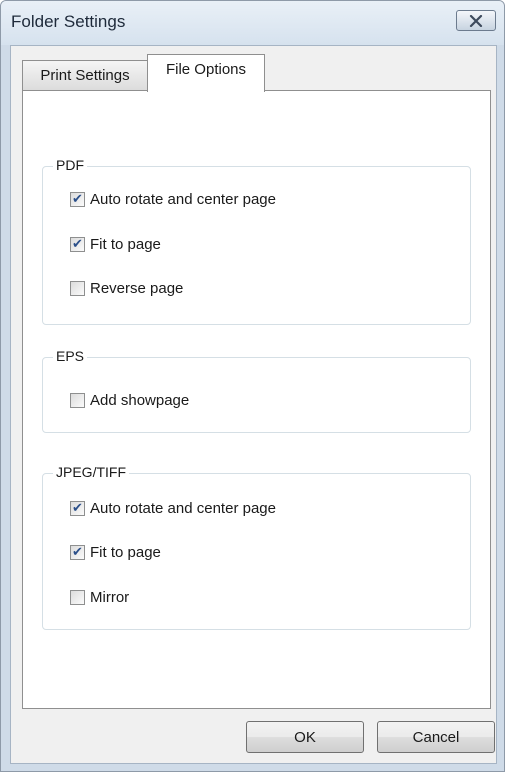 This screenshot has height=772, width=505. What do you see at coordinates (252, 23) in the screenshot?
I see `title-bar: Folder Settings` at bounding box center [252, 23].